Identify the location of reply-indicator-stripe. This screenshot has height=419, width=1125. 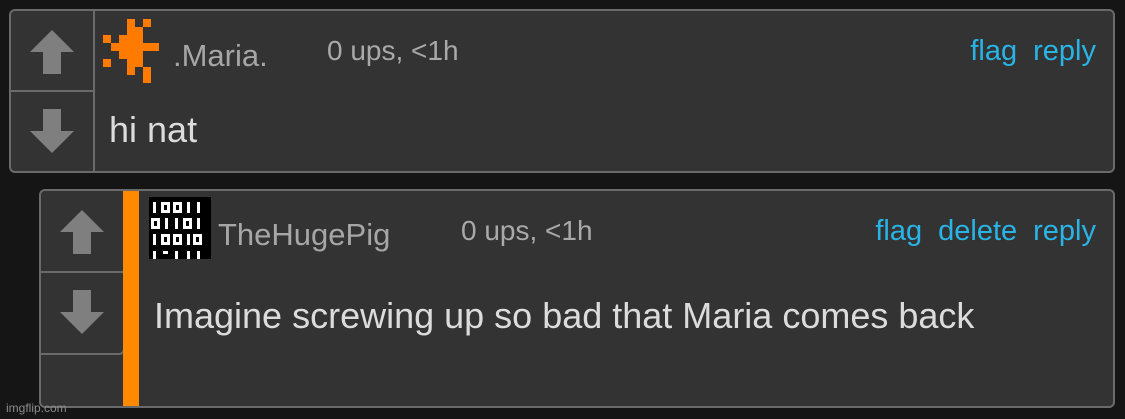
(131, 298).